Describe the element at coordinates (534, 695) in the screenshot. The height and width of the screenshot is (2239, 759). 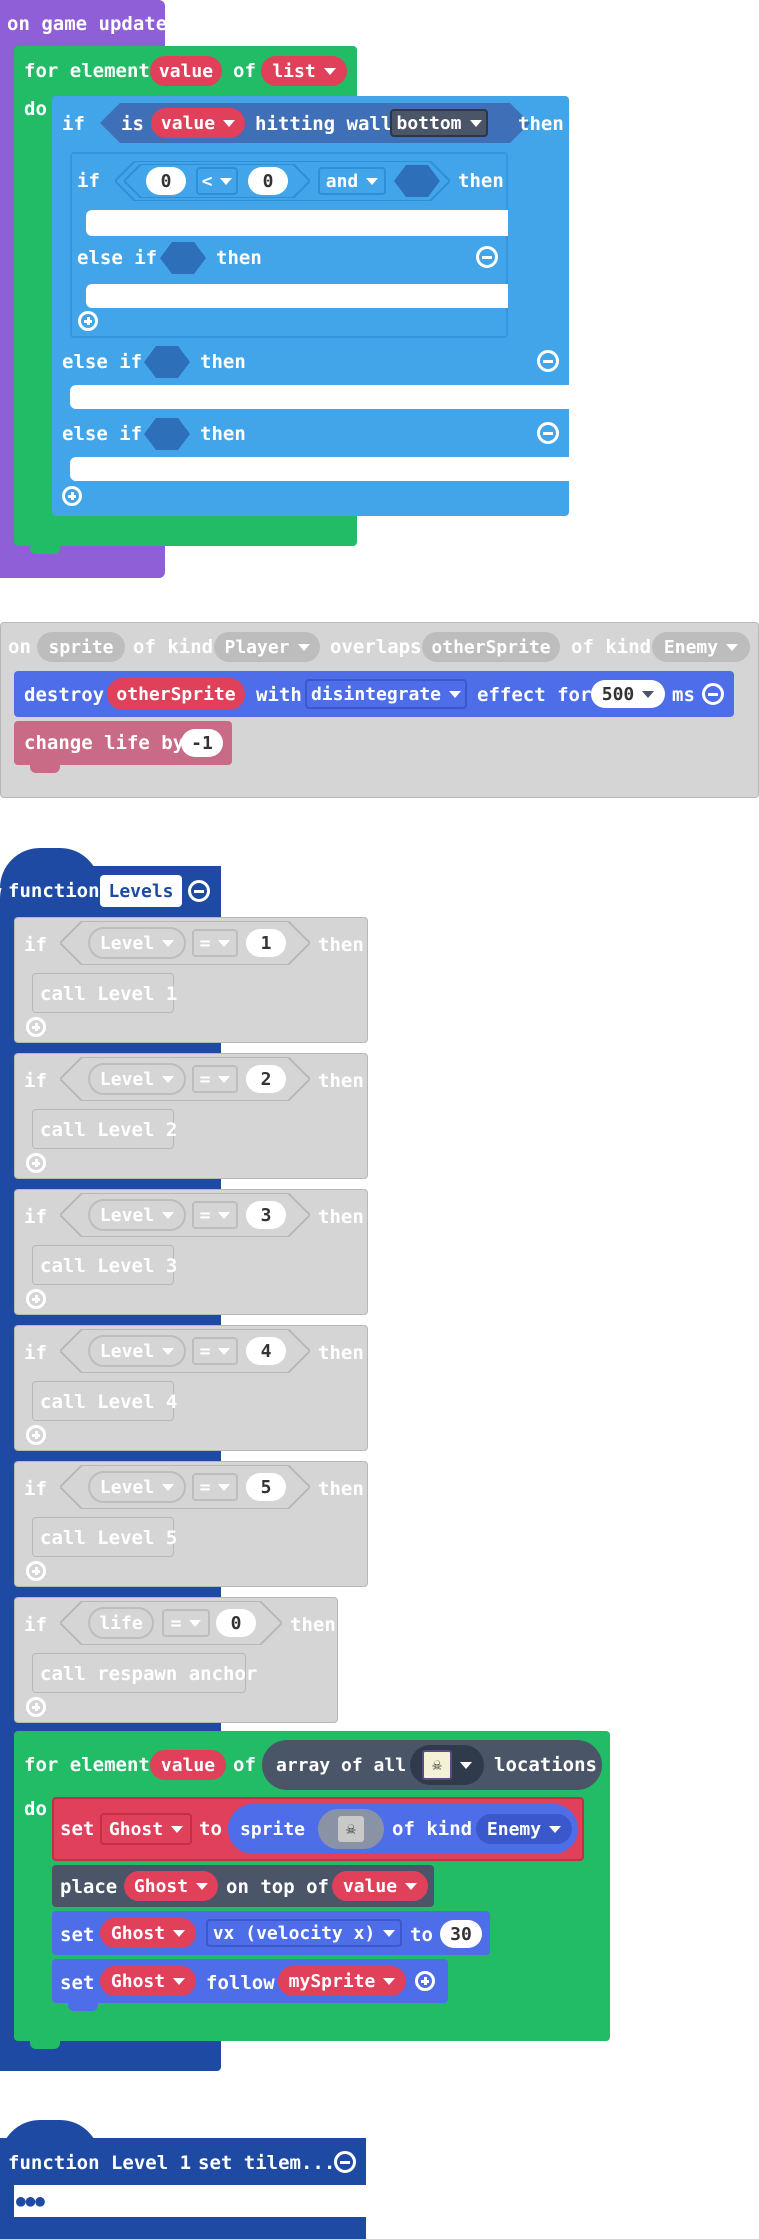
I see `effect-for-label: effect for` at that location.